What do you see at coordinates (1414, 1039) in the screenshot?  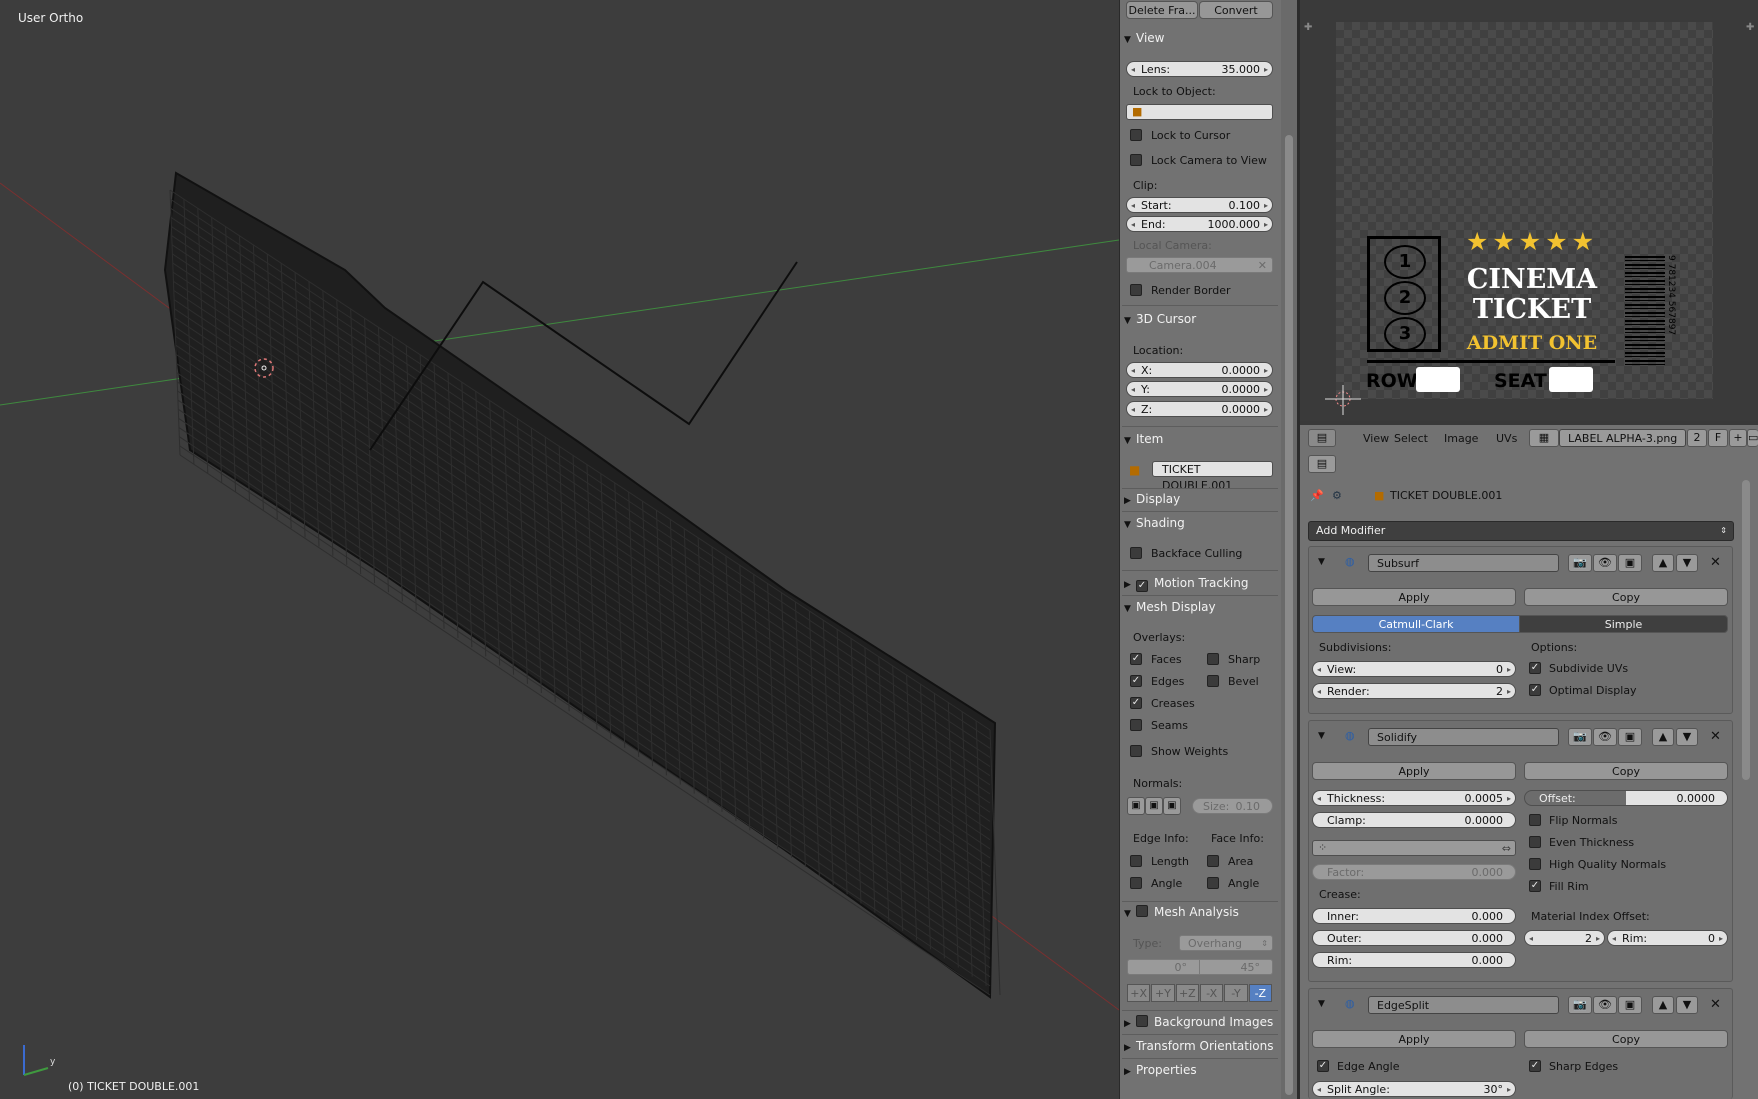 I see `edgesplit-apply-button: Apply` at bounding box center [1414, 1039].